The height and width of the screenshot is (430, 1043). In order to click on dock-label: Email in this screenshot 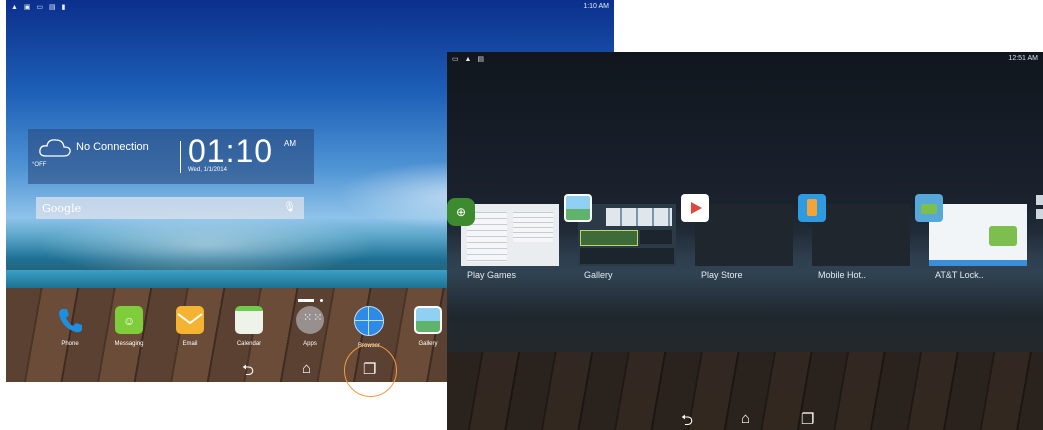, I will do `click(190, 344)`.